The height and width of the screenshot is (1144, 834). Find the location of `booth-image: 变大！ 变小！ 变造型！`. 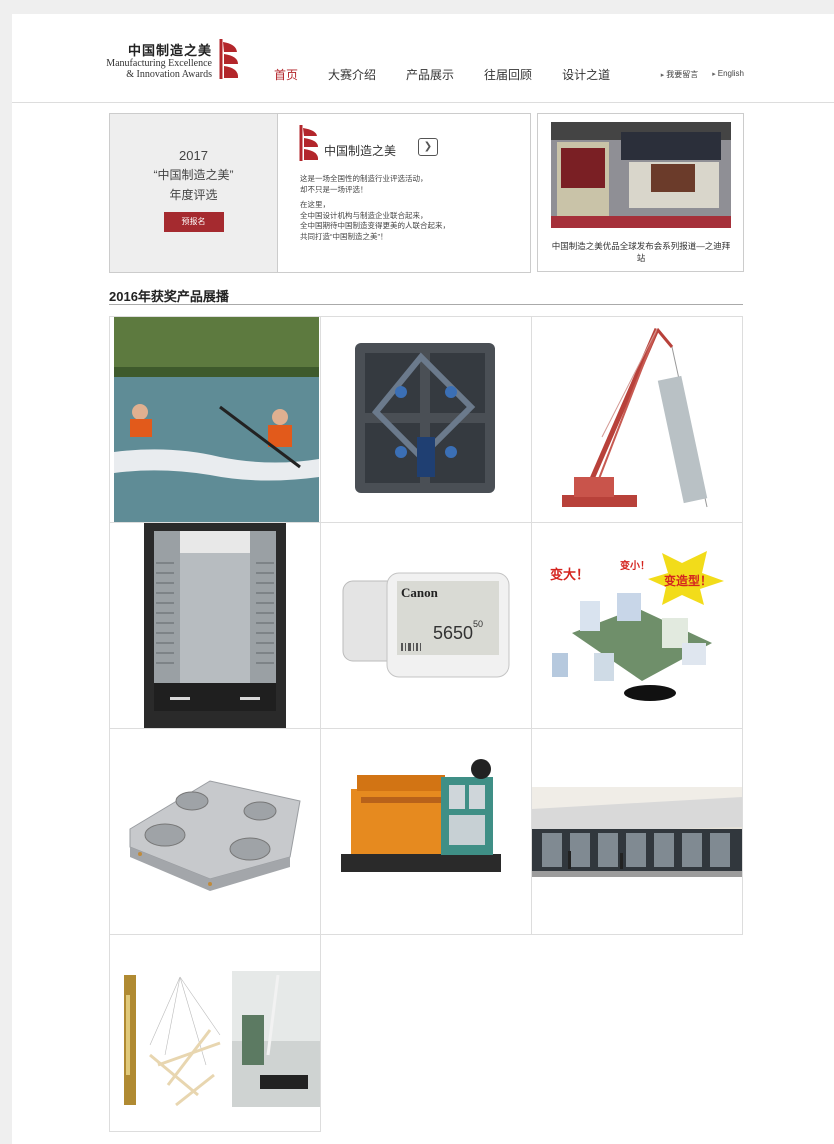

booth-image: 变大！ 变小！ 变造型！ is located at coordinates (637, 625).